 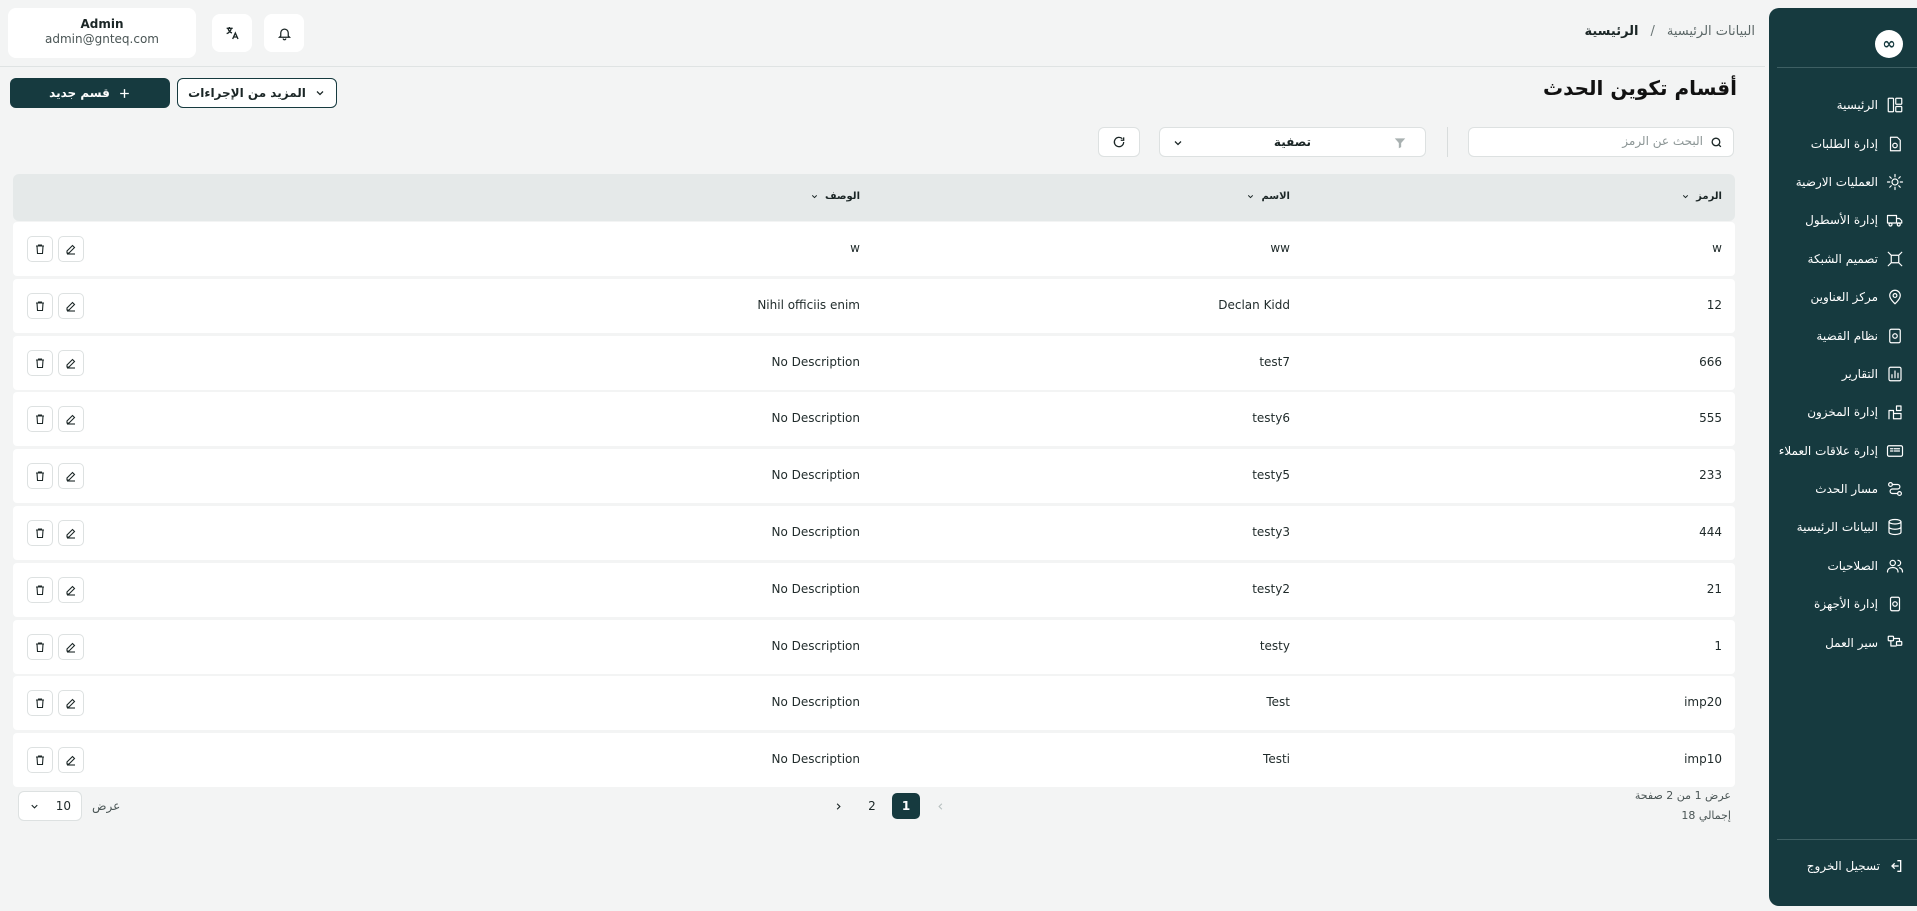 I want to click on sidebar-item-label: إدارة الأسطول, so click(x=1841, y=220).